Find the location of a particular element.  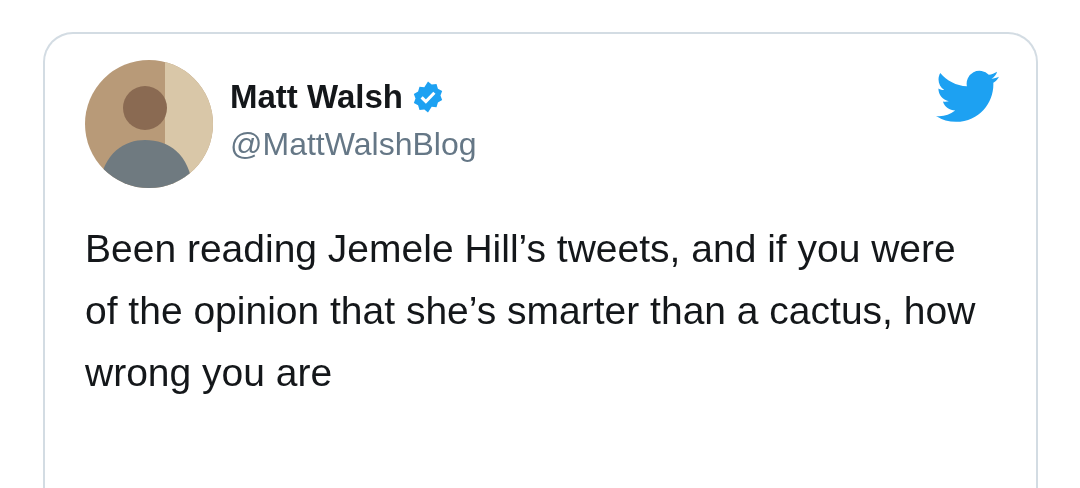

author-name: Matt Walsh is located at coordinates (316, 97).